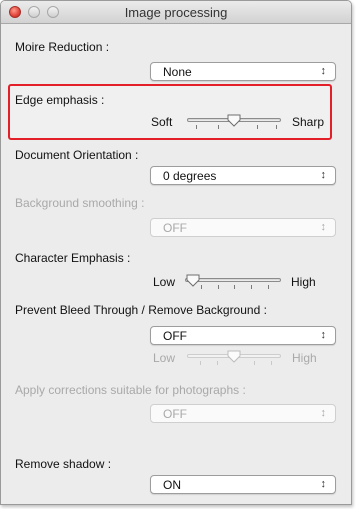 The height and width of the screenshot is (509, 356). What do you see at coordinates (162, 122) in the screenshot?
I see `edge-soft-label: Soft` at bounding box center [162, 122].